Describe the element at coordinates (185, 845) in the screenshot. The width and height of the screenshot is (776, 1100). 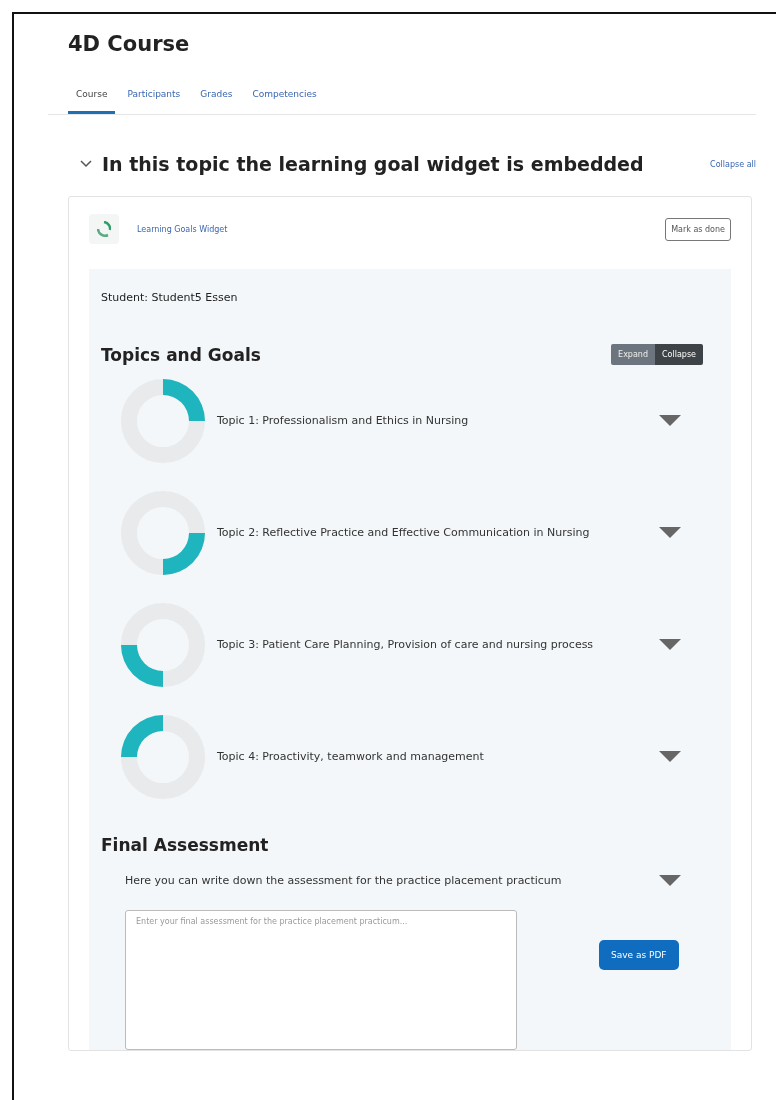
I see `final-assessment-heading: Final Assessment` at that location.